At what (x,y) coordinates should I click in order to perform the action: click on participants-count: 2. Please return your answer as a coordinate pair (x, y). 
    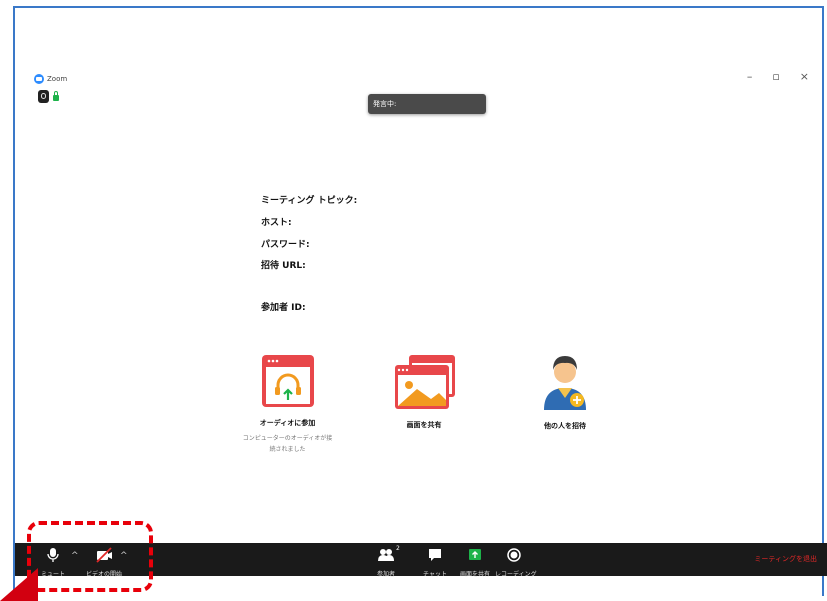
    Looking at the image, I should click on (398, 548).